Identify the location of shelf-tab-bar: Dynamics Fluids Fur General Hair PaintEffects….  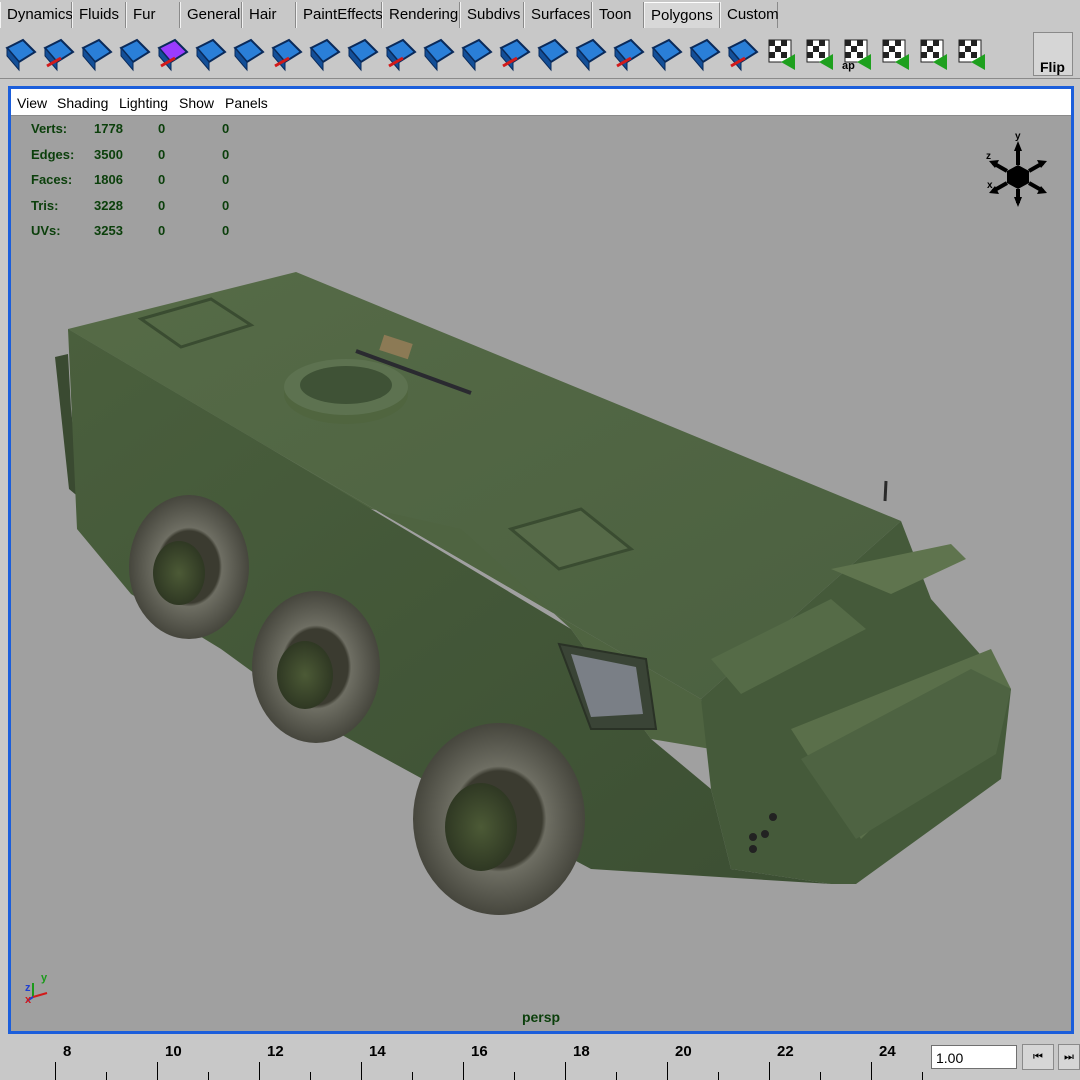
(540, 15).